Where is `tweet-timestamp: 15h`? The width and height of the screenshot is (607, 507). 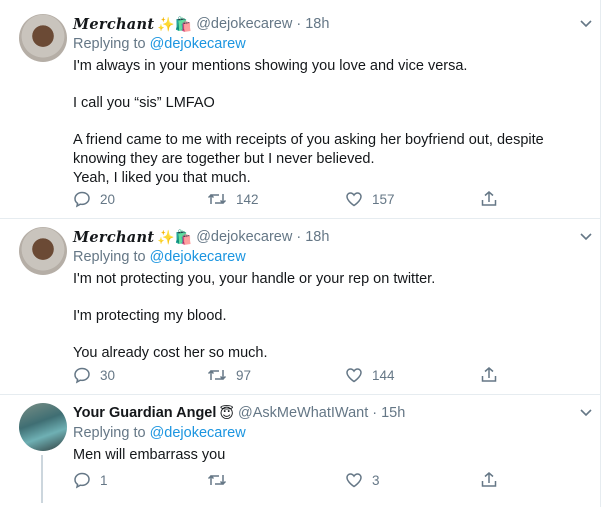 tweet-timestamp: 15h is located at coordinates (393, 413).